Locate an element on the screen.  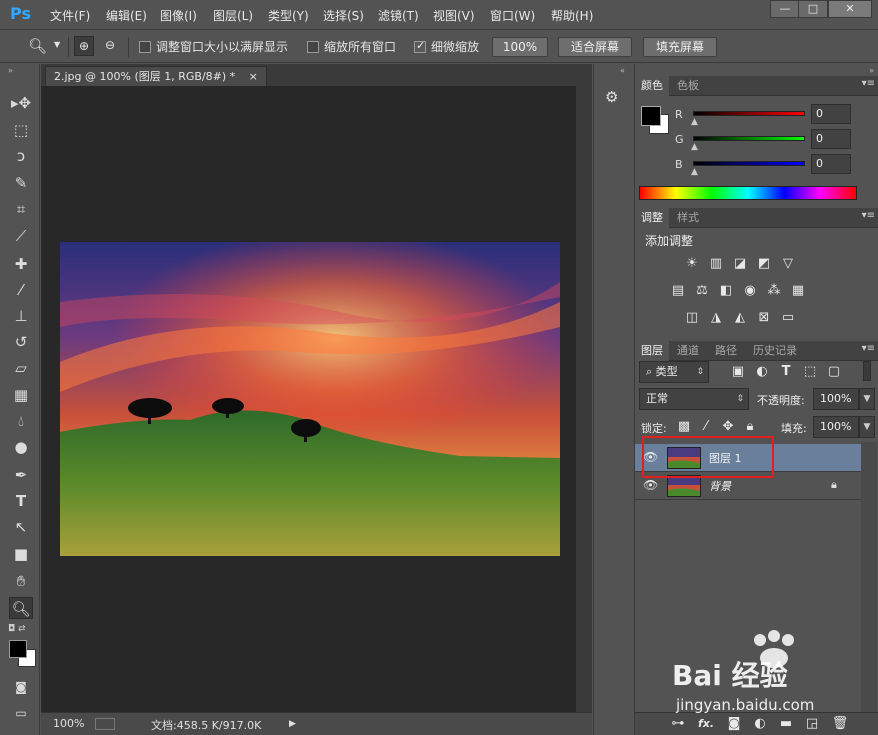
lock-transparent-icon: ▩ is located at coordinates (684, 427).